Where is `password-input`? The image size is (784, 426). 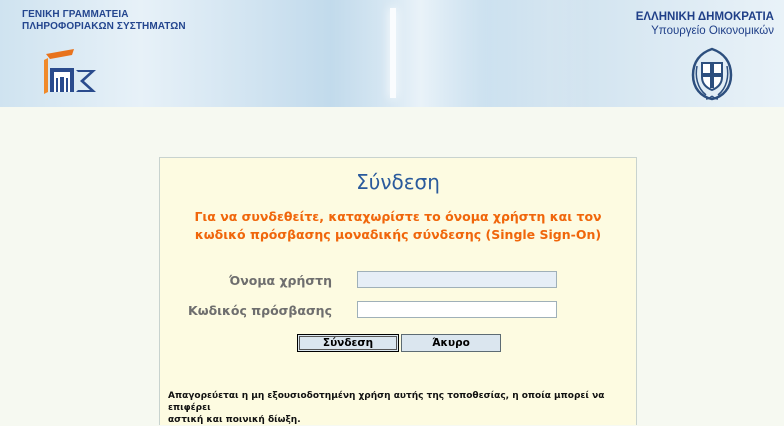 password-input is located at coordinates (457, 309).